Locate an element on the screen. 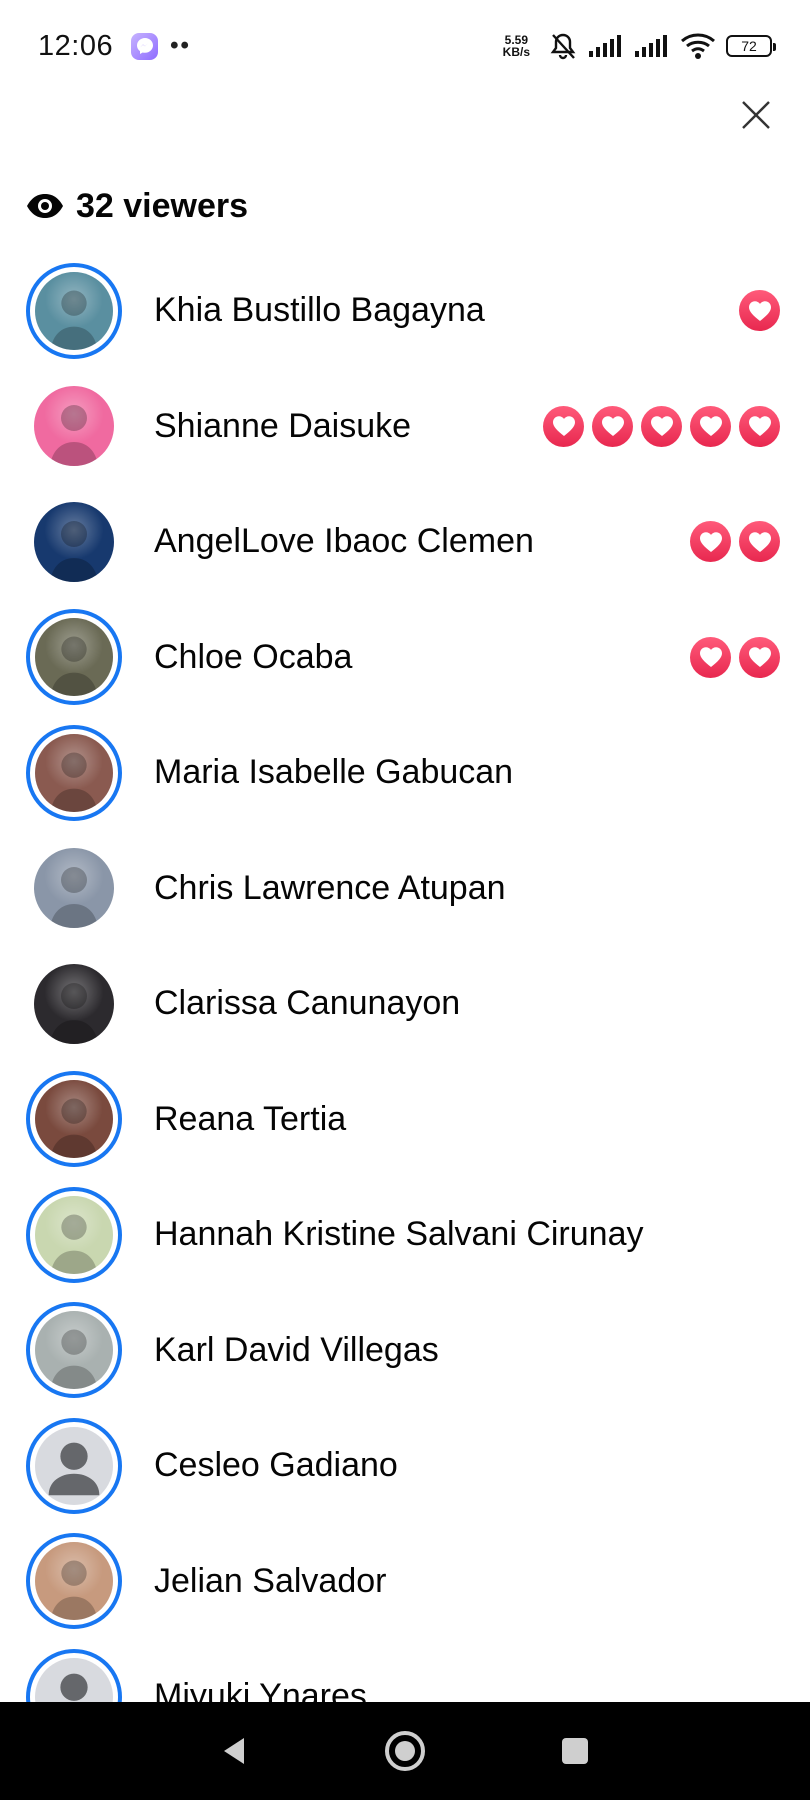  viewer-row: Chloe Ocaba is located at coordinates (405, 658).